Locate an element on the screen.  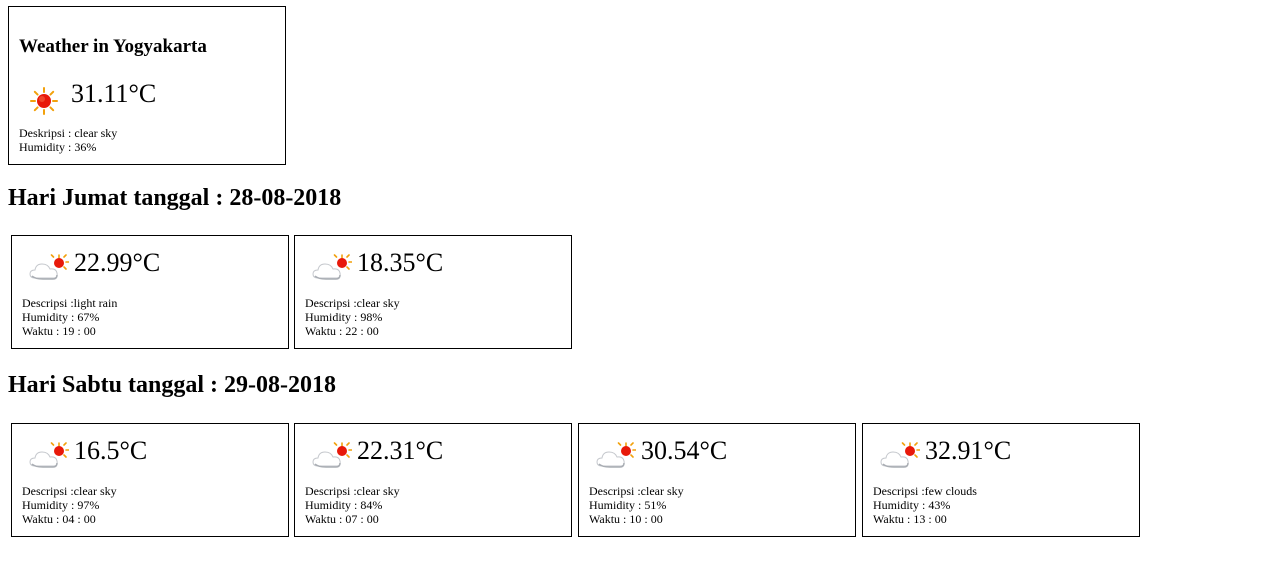
forecast-humidity: Humidity : 43% is located at coordinates (912, 505).